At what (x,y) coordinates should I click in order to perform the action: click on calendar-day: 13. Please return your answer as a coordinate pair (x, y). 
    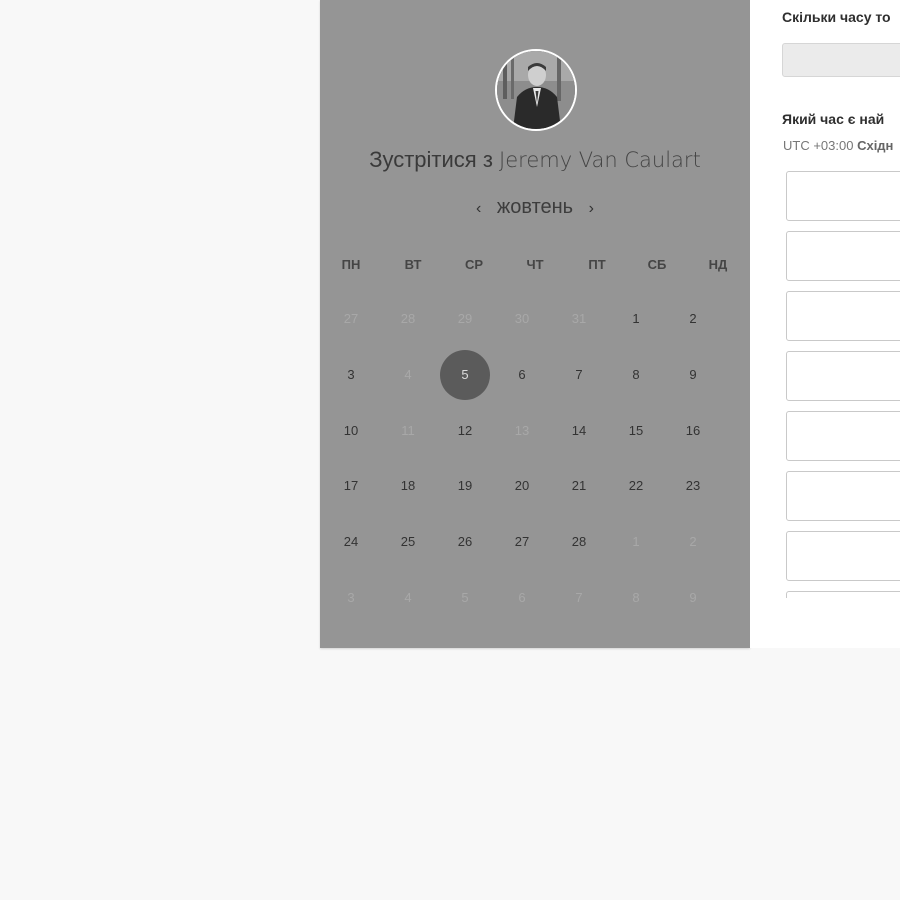
    Looking at the image, I should click on (522, 430).